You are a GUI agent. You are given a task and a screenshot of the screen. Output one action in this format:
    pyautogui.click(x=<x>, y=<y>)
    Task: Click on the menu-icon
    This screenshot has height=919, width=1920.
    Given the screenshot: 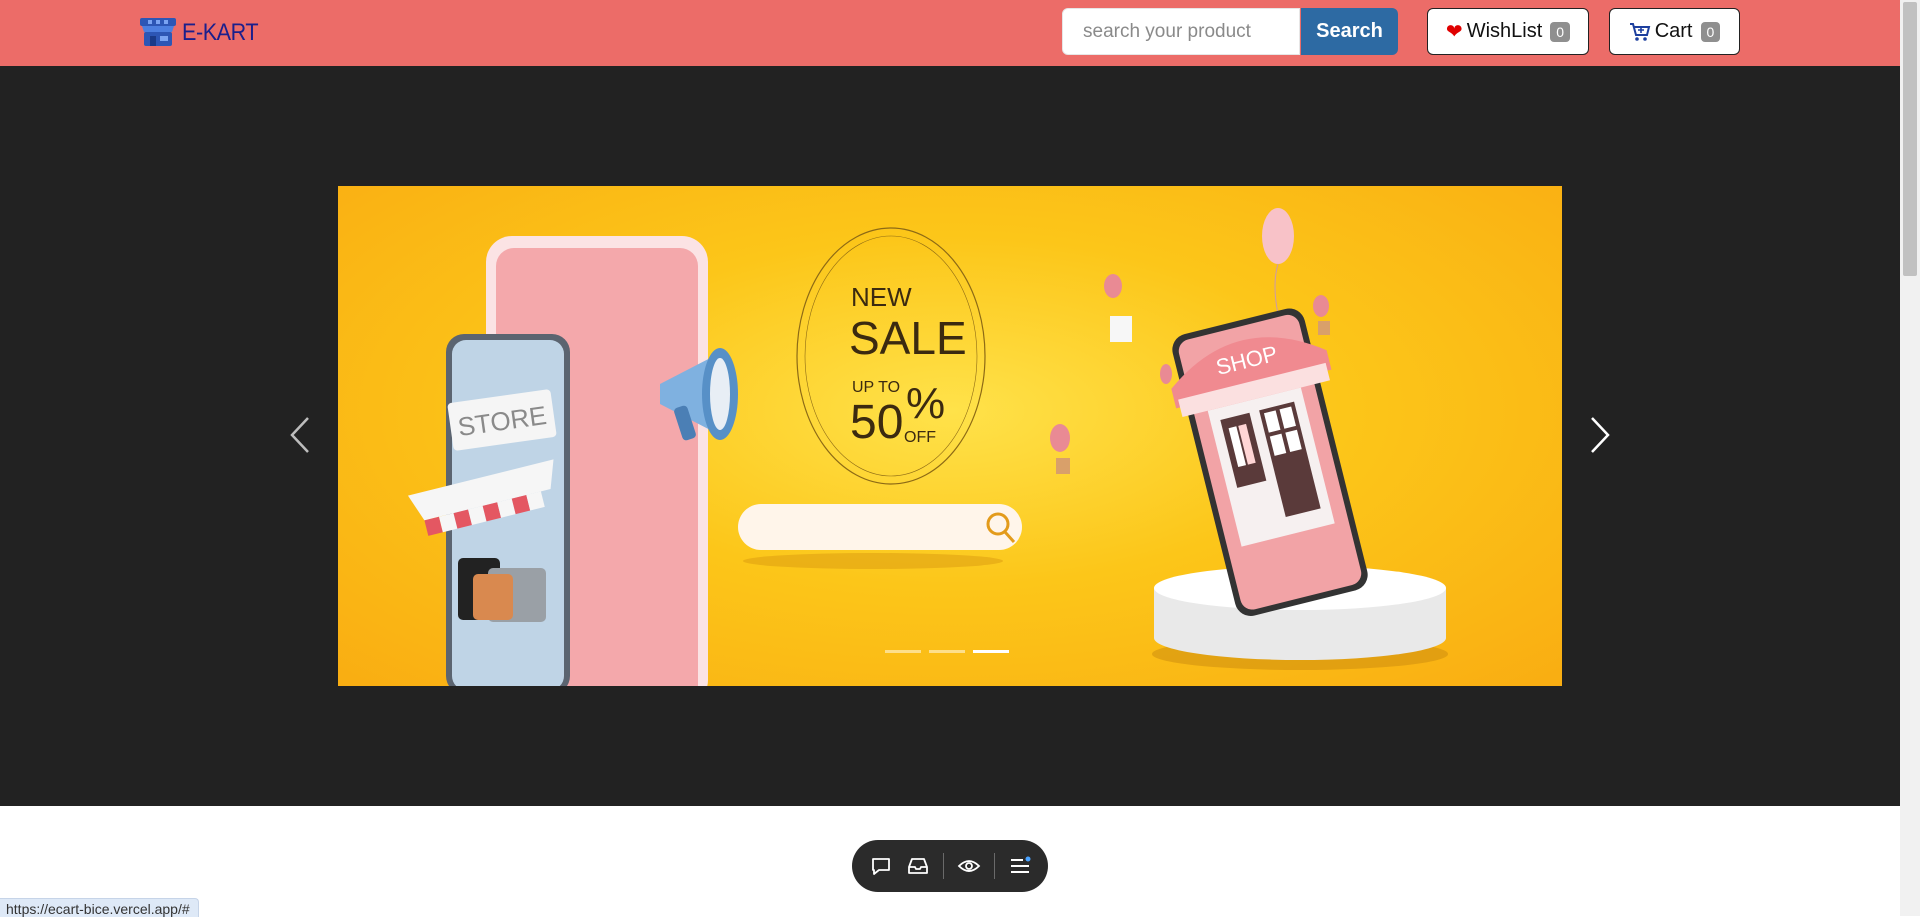 What is the action you would take?
    pyautogui.click(x=1020, y=866)
    